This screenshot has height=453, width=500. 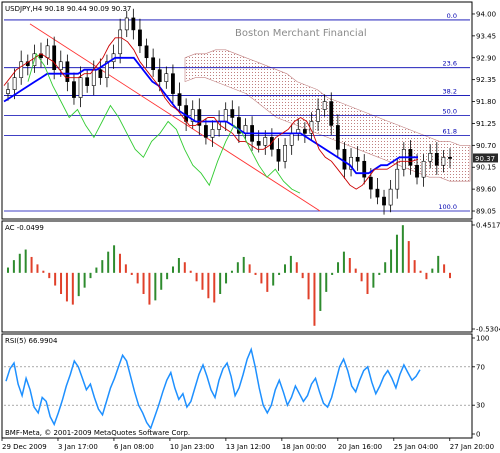 I want to click on price-tick-label: 90.15, so click(x=486, y=168).